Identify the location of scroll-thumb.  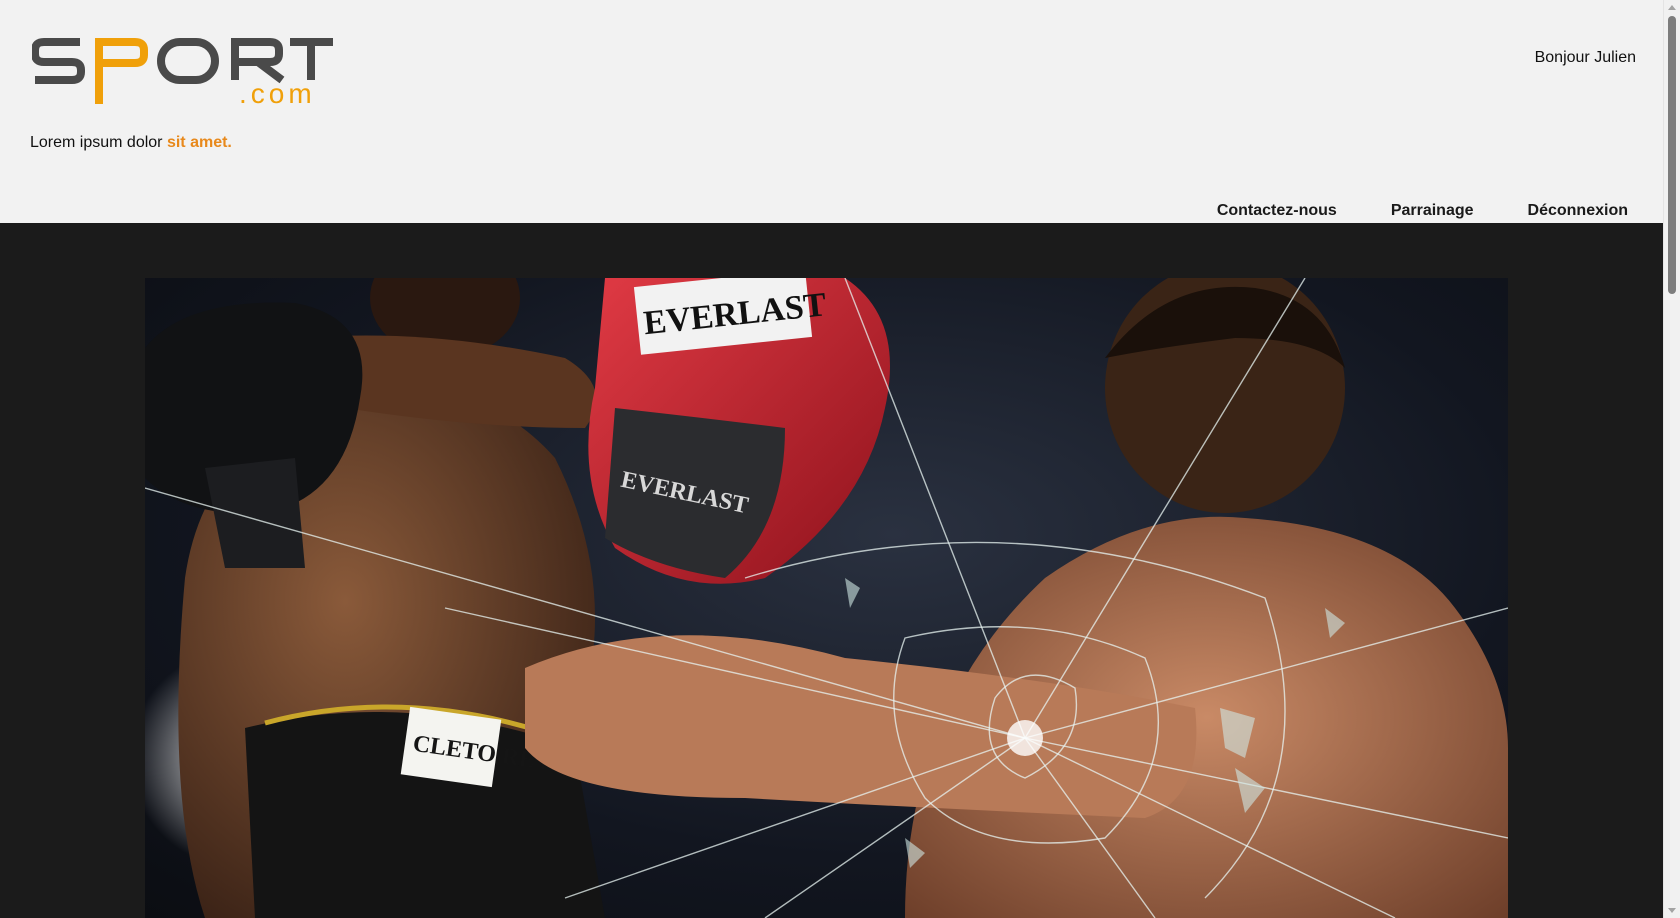
(1672, 155).